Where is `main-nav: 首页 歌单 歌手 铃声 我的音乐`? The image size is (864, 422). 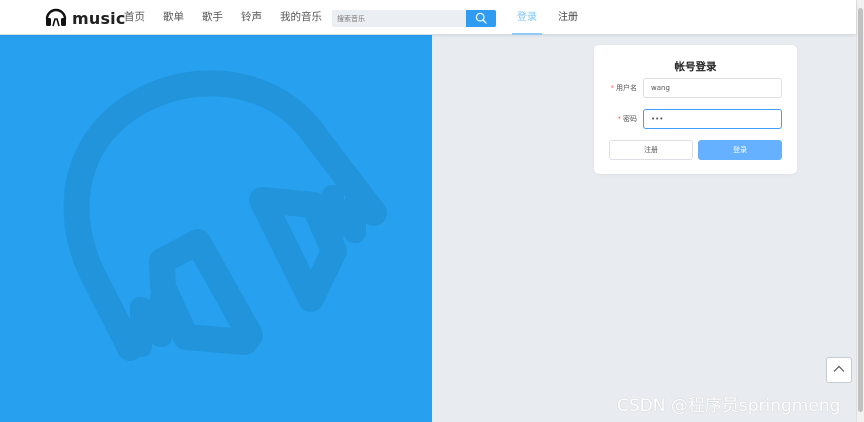
main-nav: 首页 歌单 歌手 铃声 我的音乐 is located at coordinates (232, 17).